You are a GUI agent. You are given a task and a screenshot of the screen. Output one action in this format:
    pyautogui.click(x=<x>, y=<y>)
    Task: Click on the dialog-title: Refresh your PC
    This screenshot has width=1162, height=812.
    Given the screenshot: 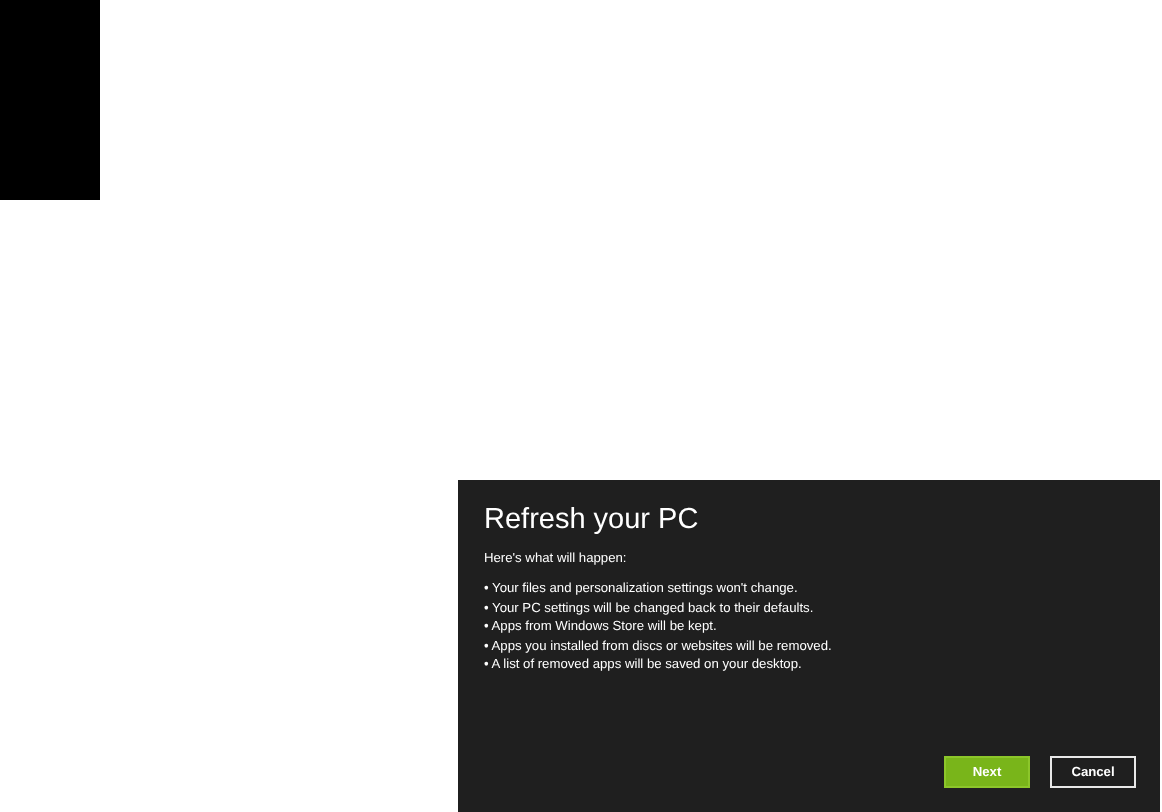 What is the action you would take?
    pyautogui.click(x=592, y=520)
    